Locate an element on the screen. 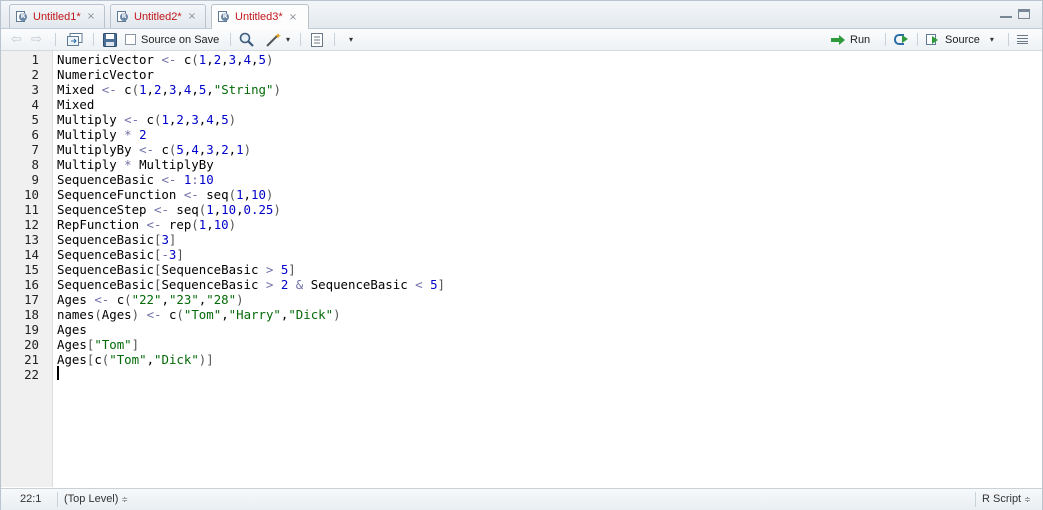 The height and width of the screenshot is (510, 1043). file-type-selector: R Script ≑ is located at coordinates (1006, 499).